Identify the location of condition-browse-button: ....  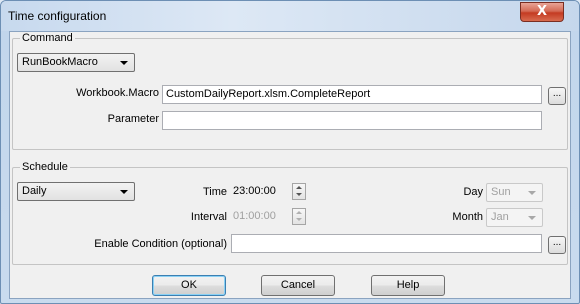
(557, 245).